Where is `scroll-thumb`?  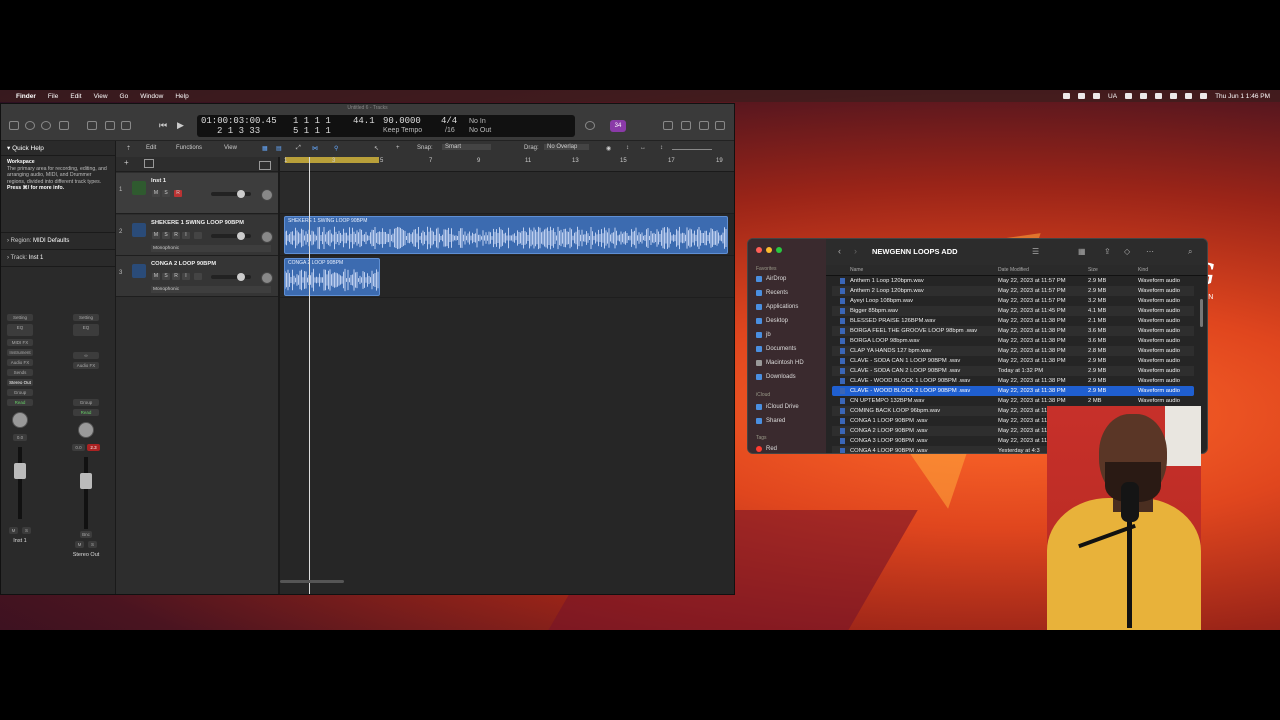
scroll-thumb is located at coordinates (312, 581).